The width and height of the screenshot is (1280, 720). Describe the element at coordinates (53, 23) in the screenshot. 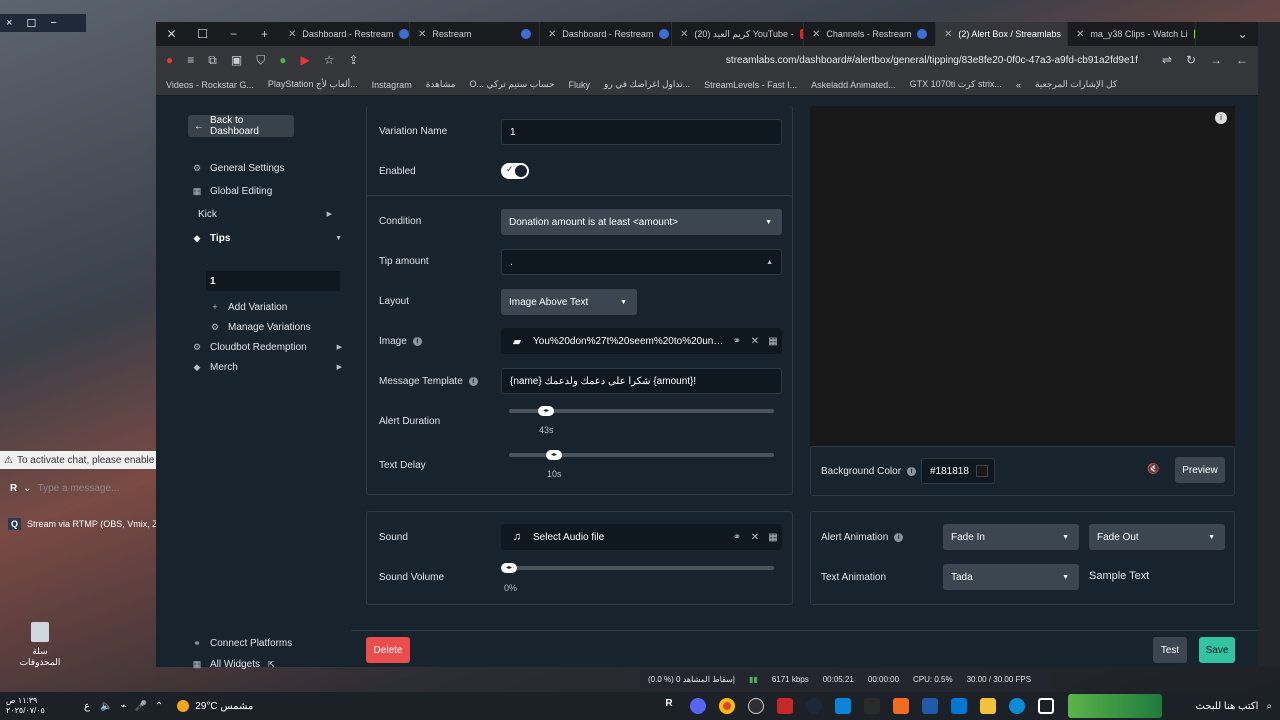

I see `minimize-icon: −` at that location.